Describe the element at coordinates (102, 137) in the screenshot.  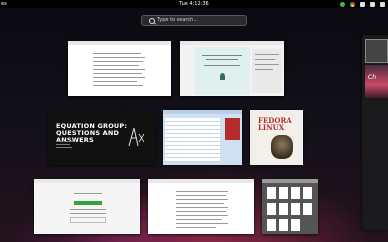
I see `presentation-window: EQUATION GROUP: QUESTIONS AND ANSWERS` at that location.